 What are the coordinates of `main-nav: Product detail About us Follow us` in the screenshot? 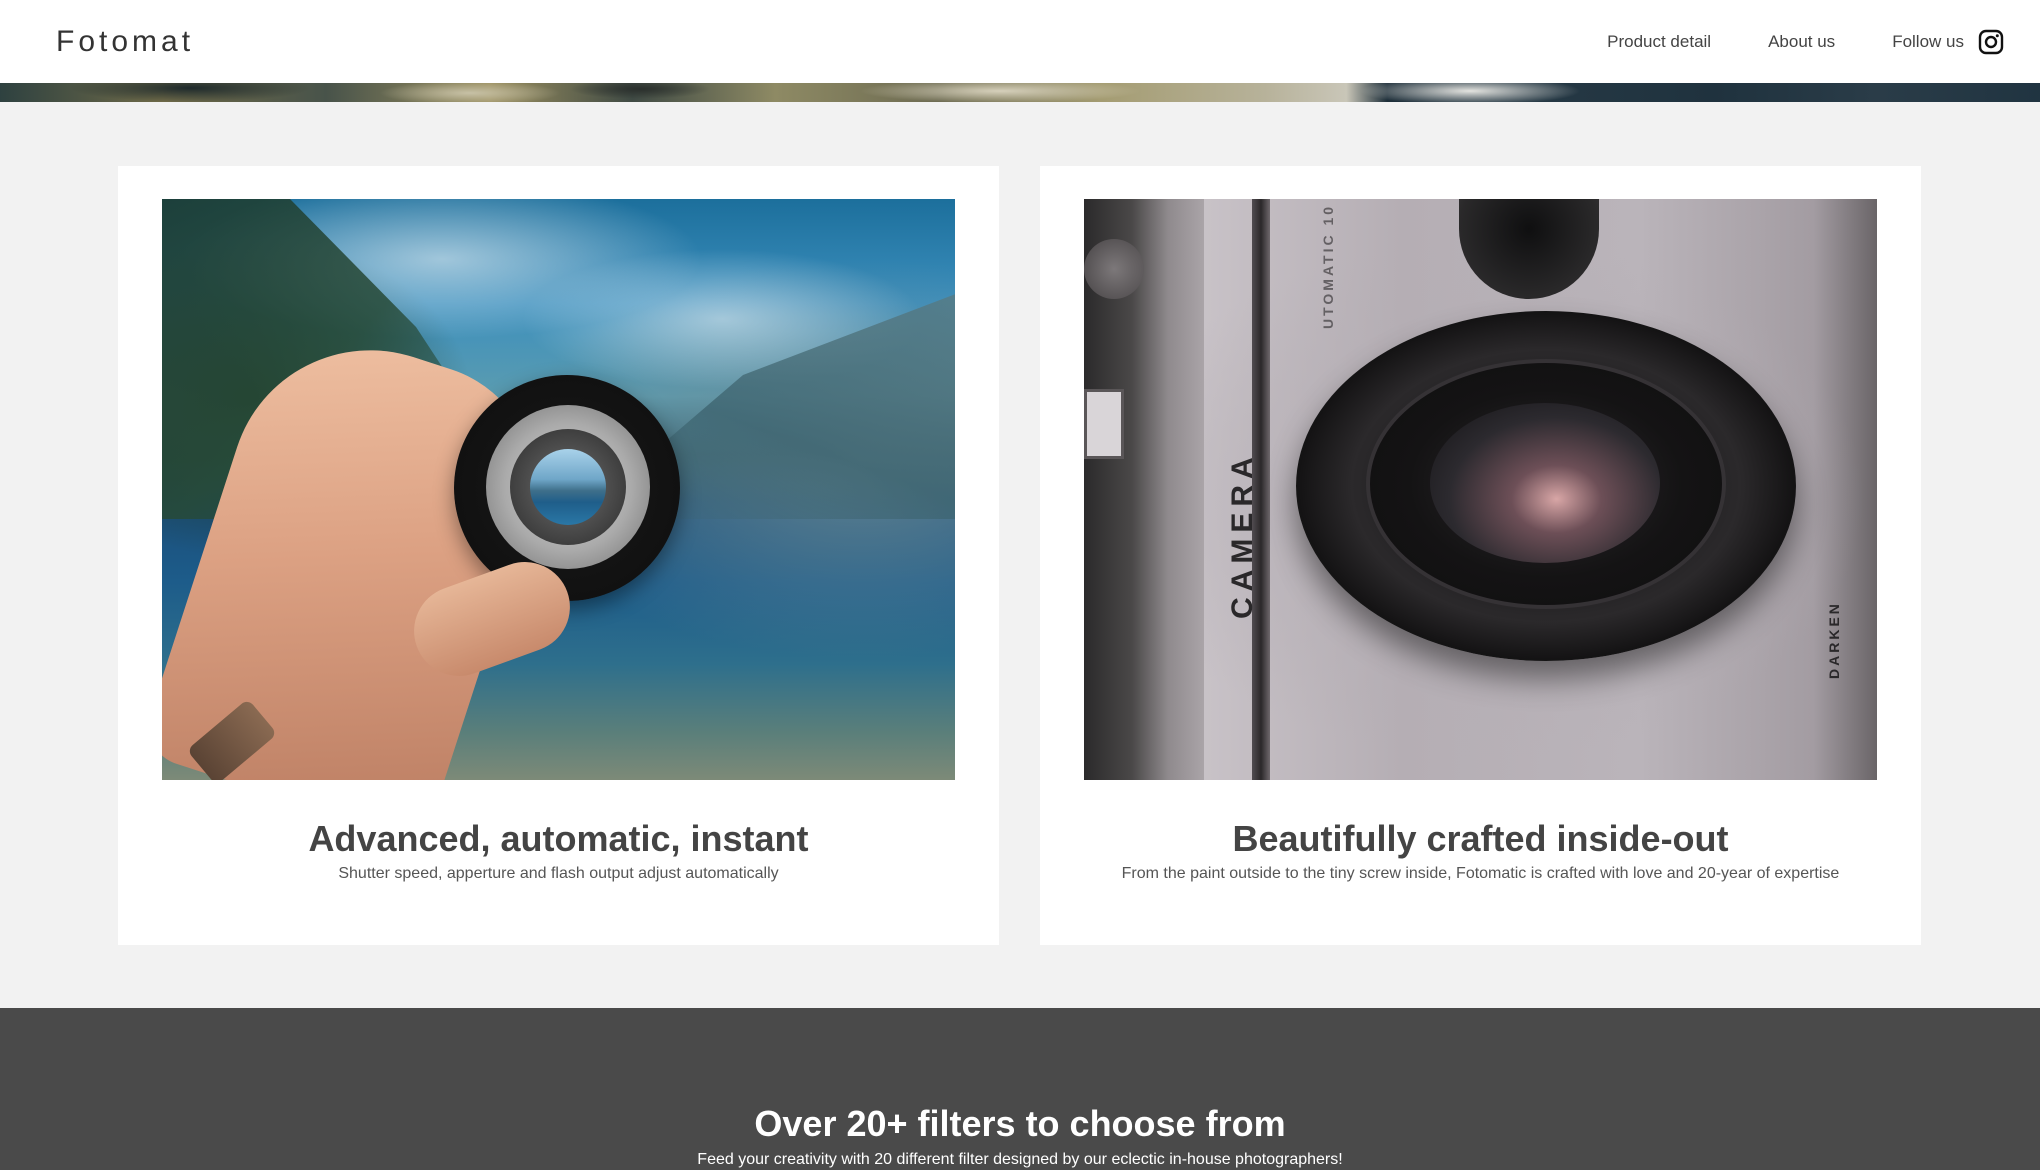 It's located at (1777, 42).